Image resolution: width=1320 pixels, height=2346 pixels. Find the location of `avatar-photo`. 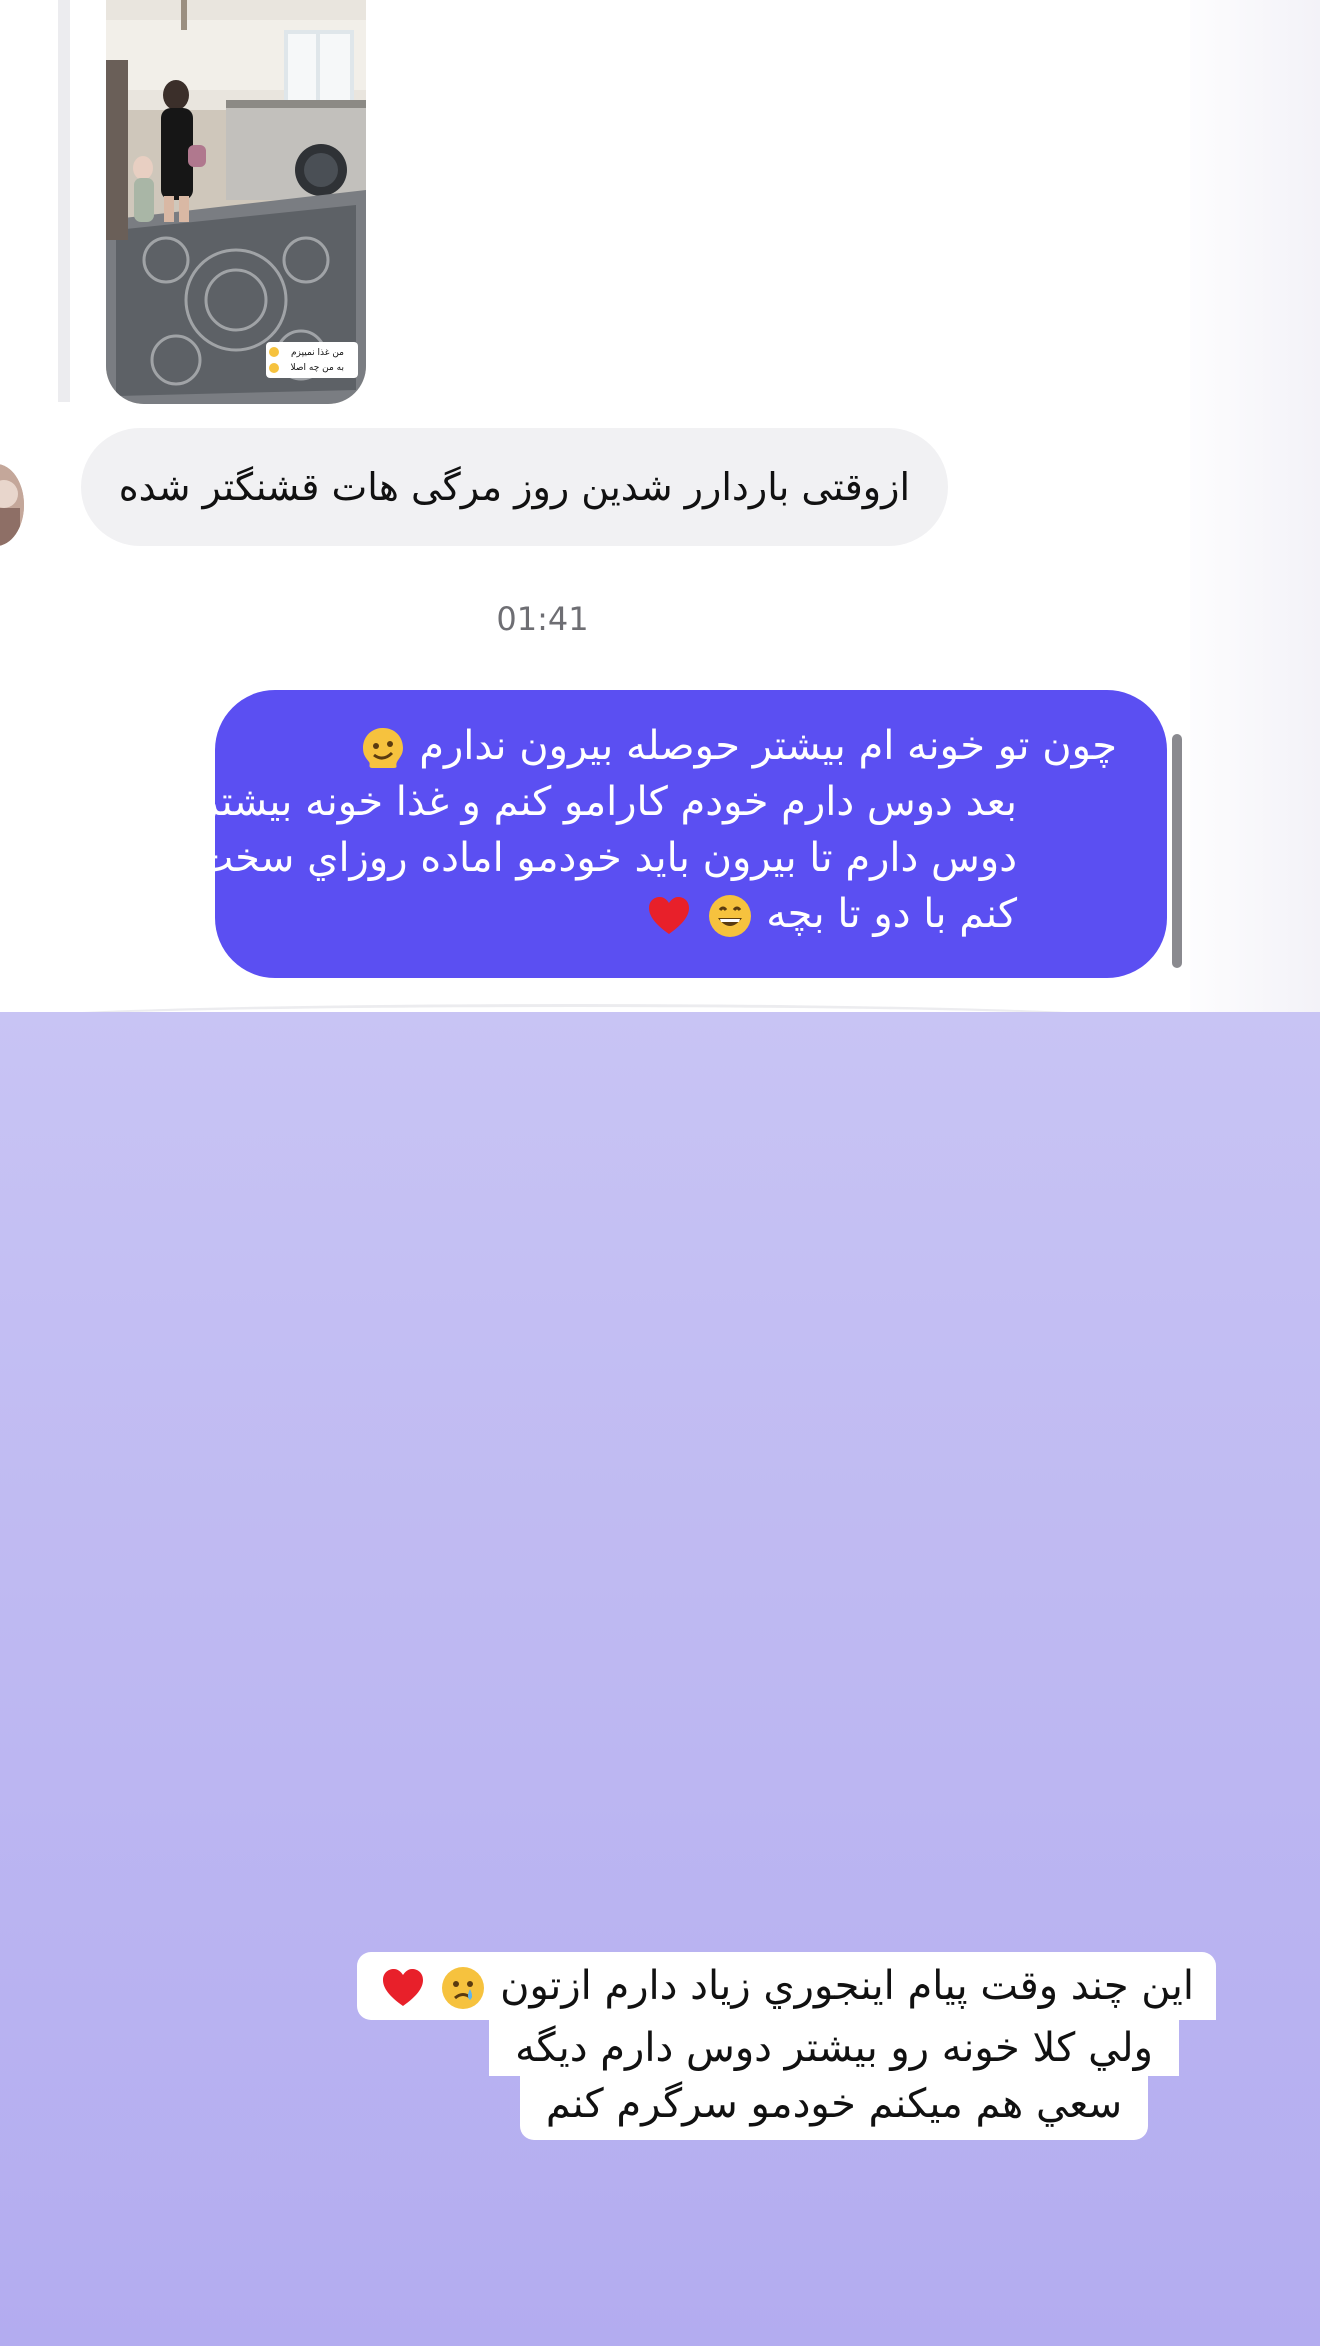

avatar-photo is located at coordinates (12, 505).